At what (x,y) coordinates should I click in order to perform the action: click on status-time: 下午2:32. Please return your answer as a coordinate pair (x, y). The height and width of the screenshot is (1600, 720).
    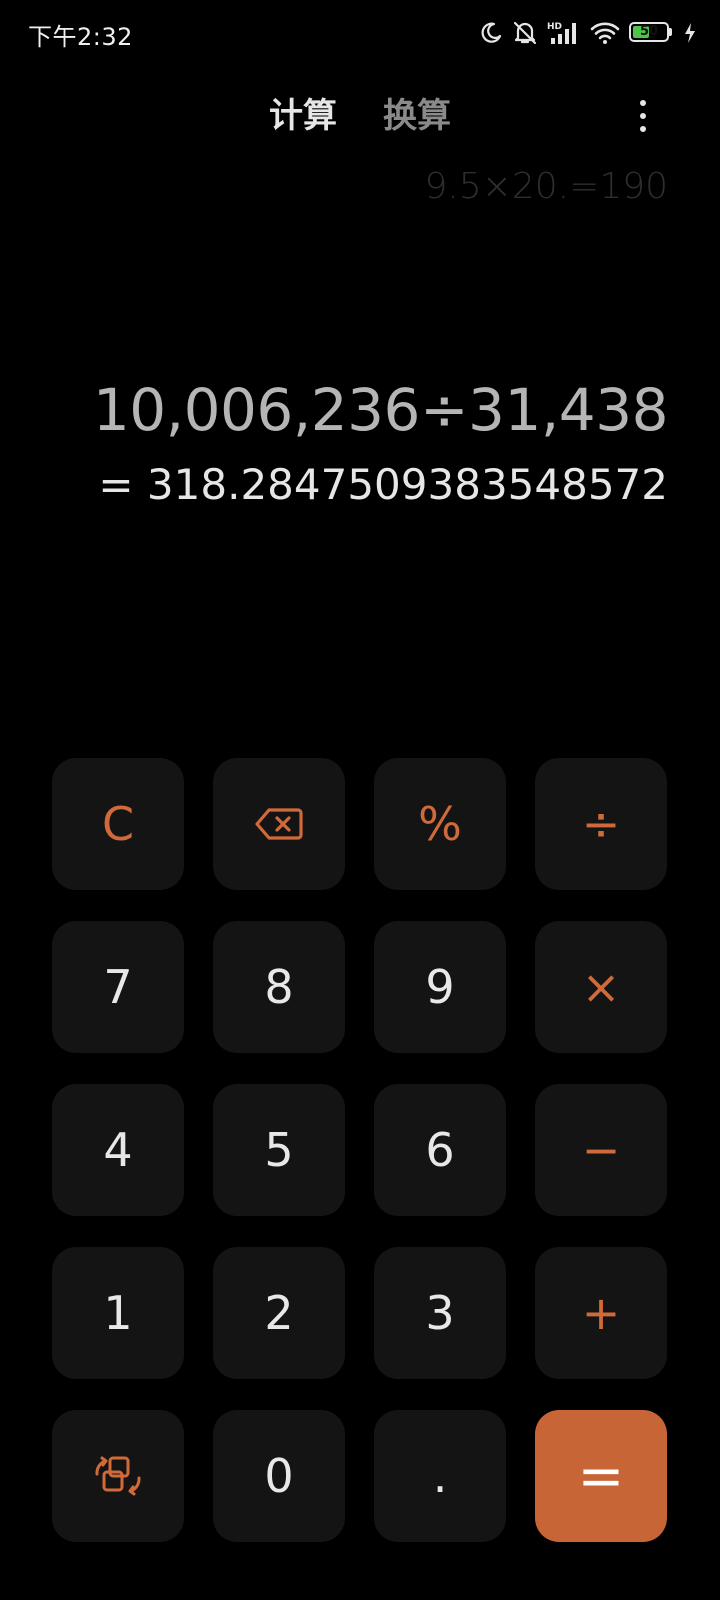
    Looking at the image, I should click on (80, 37).